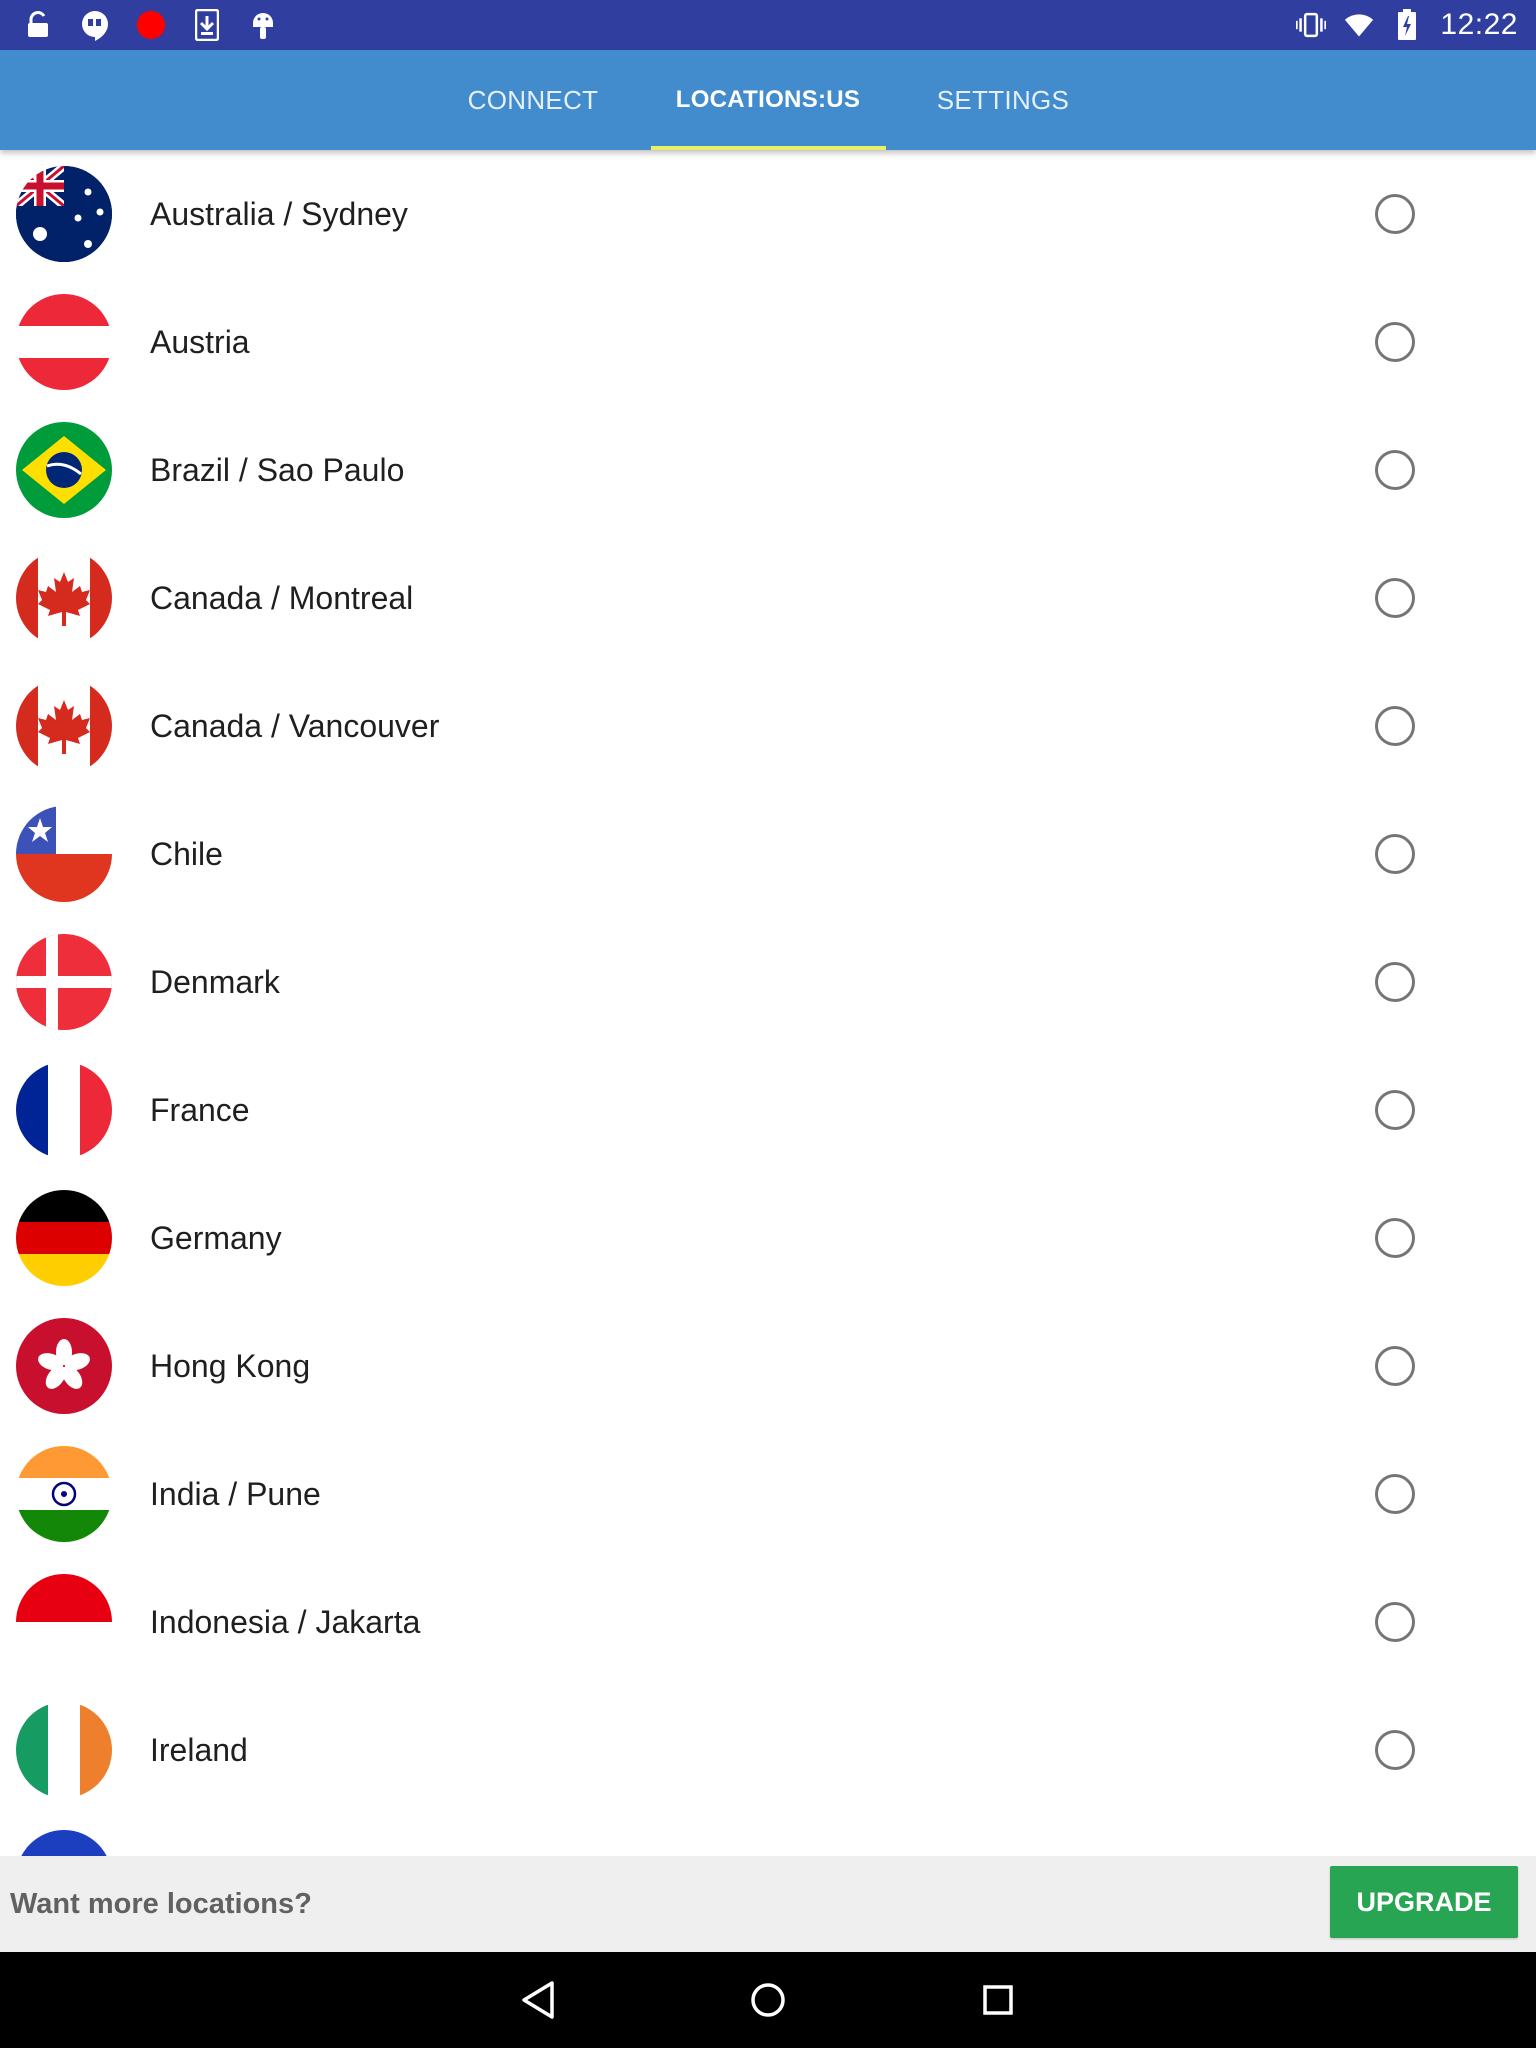  Describe the element at coordinates (277, 469) in the screenshot. I see `location-label: Brazil / Sao Paulo` at that location.